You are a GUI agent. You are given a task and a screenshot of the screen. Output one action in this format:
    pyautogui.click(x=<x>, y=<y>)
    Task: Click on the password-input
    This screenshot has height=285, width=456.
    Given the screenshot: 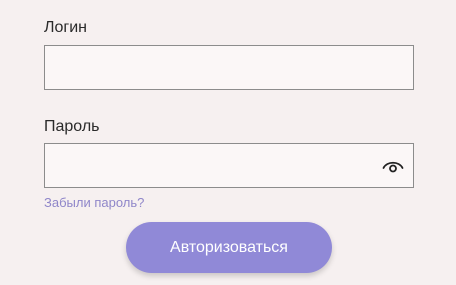 What is the action you would take?
    pyautogui.click(x=229, y=165)
    